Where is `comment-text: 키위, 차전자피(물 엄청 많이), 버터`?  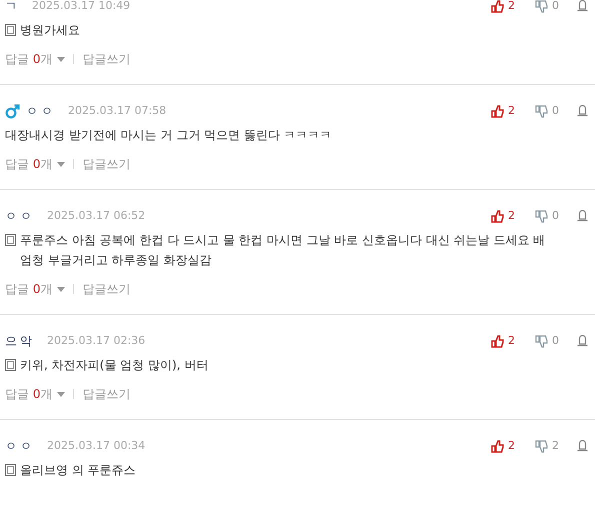 comment-text: 키위, 차전자피(물 엄청 많이), 버터 is located at coordinates (114, 365).